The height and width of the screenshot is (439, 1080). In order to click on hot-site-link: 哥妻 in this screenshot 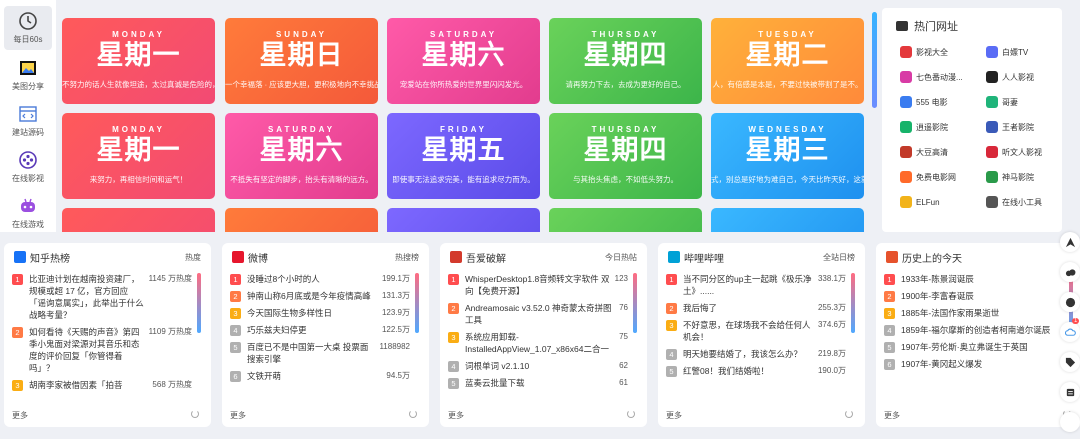, I will do `click(1026, 102)`.